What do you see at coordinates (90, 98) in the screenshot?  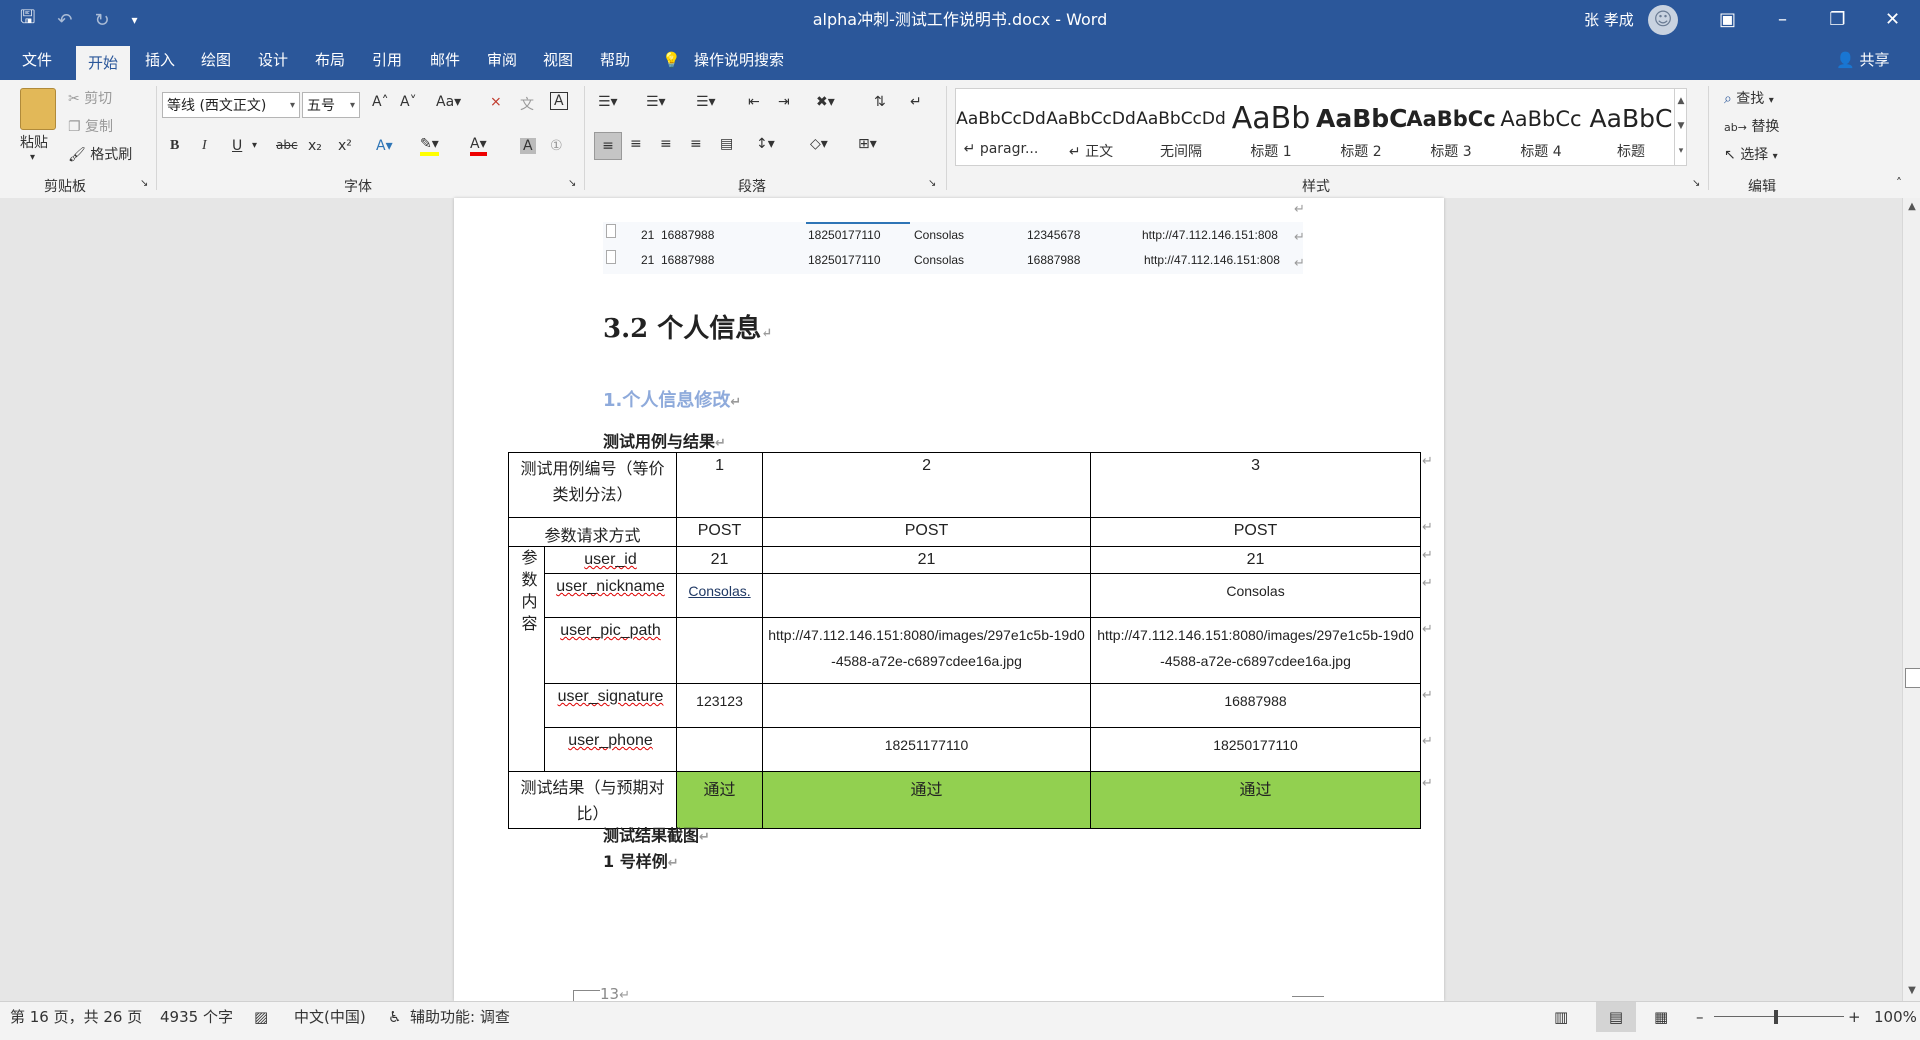 I see `cut-button: ✂ 剪切` at bounding box center [90, 98].